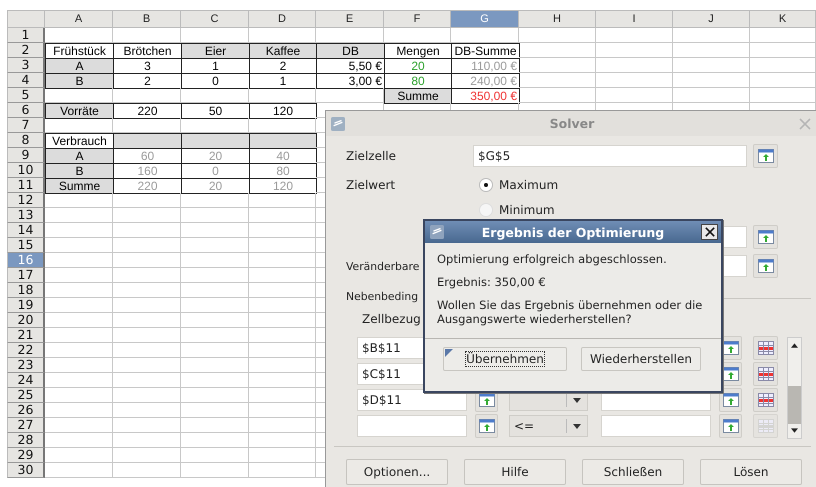  Describe the element at coordinates (794, 388) in the screenshot. I see `scrollbar` at that location.